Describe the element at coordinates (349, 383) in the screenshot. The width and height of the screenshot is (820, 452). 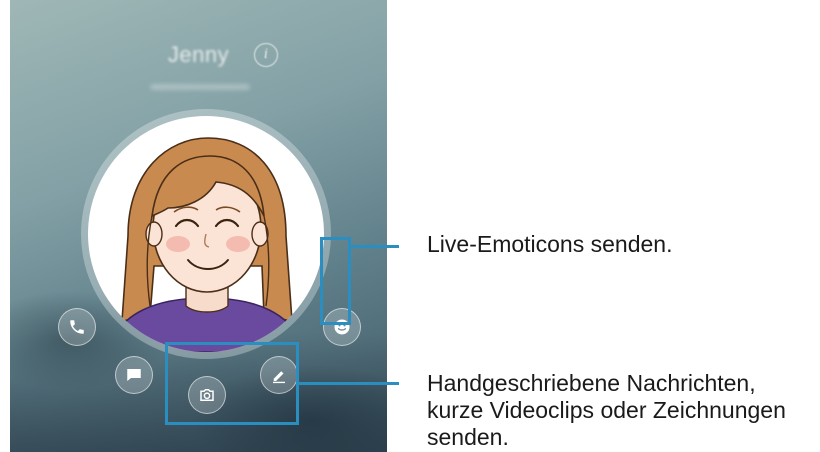
I see `handwriting-leader-line` at that location.